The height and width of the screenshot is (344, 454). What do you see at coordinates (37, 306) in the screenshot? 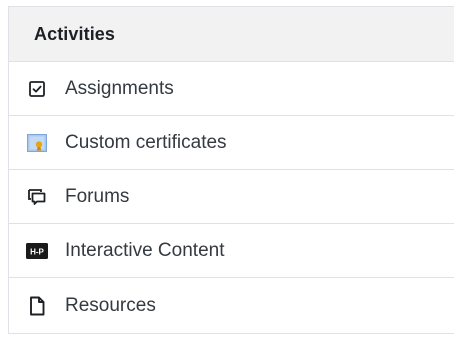
I see `document-icon` at bounding box center [37, 306].